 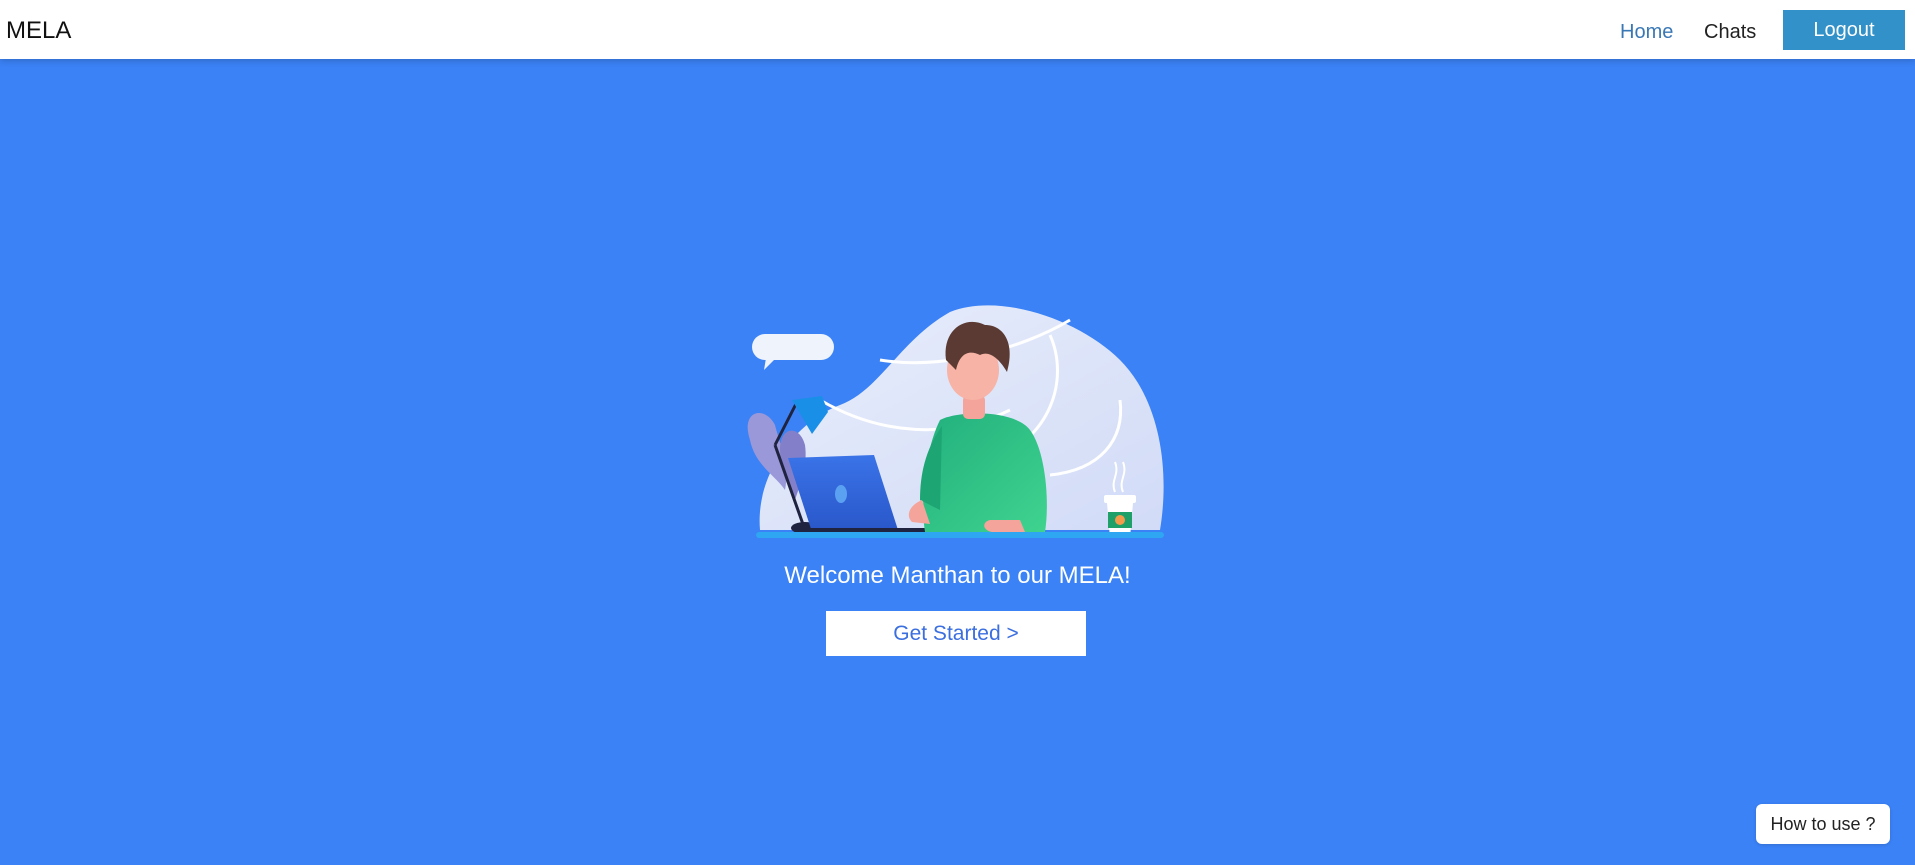 What do you see at coordinates (956, 633) in the screenshot?
I see `get-started-button: Get Started >` at bounding box center [956, 633].